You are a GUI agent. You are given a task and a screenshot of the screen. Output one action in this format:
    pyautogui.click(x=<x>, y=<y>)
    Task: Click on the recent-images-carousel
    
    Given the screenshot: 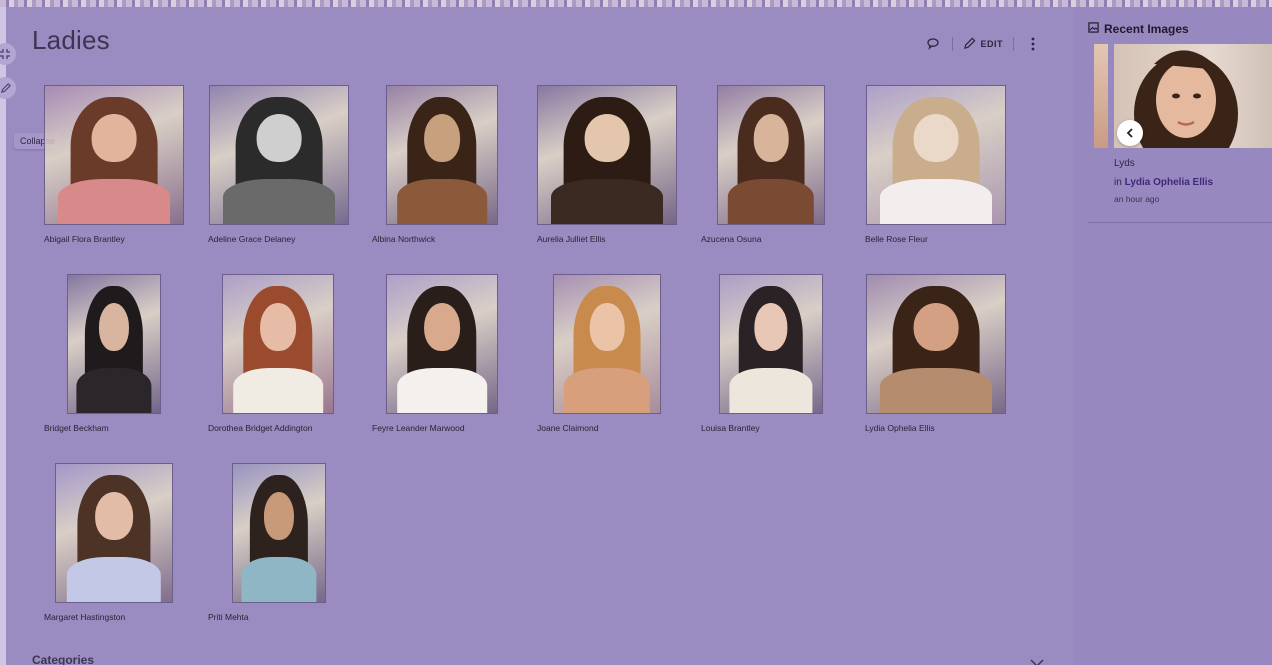 What is the action you would take?
    pyautogui.click(x=1183, y=96)
    